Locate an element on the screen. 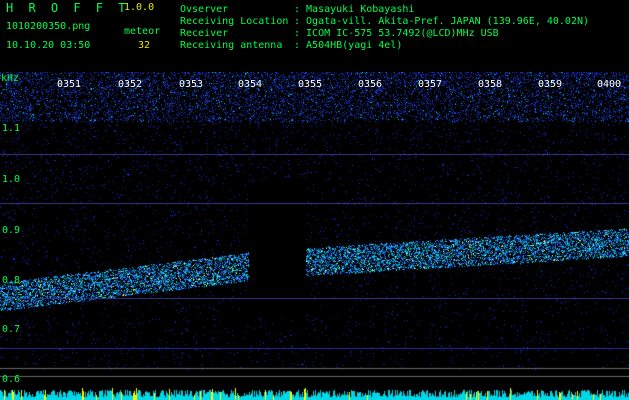 Image resolution: width=629 pixels, height=400 pixels. time-label-0359: 0359 is located at coordinates (550, 84).